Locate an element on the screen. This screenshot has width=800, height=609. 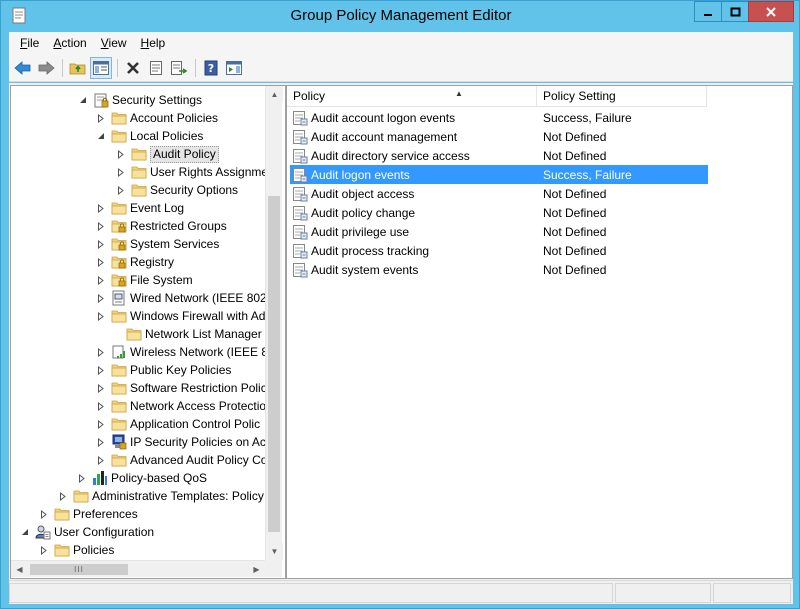
properties-button is located at coordinates (156, 68).